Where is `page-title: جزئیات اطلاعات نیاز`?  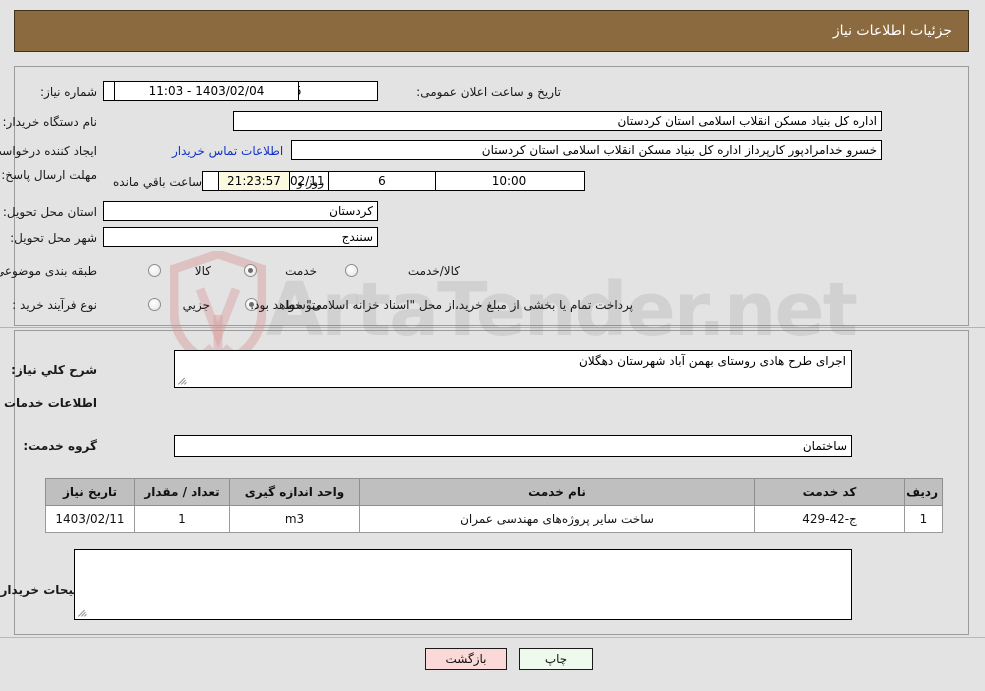 page-title: جزئیات اطلاعات نیاز is located at coordinates (892, 31).